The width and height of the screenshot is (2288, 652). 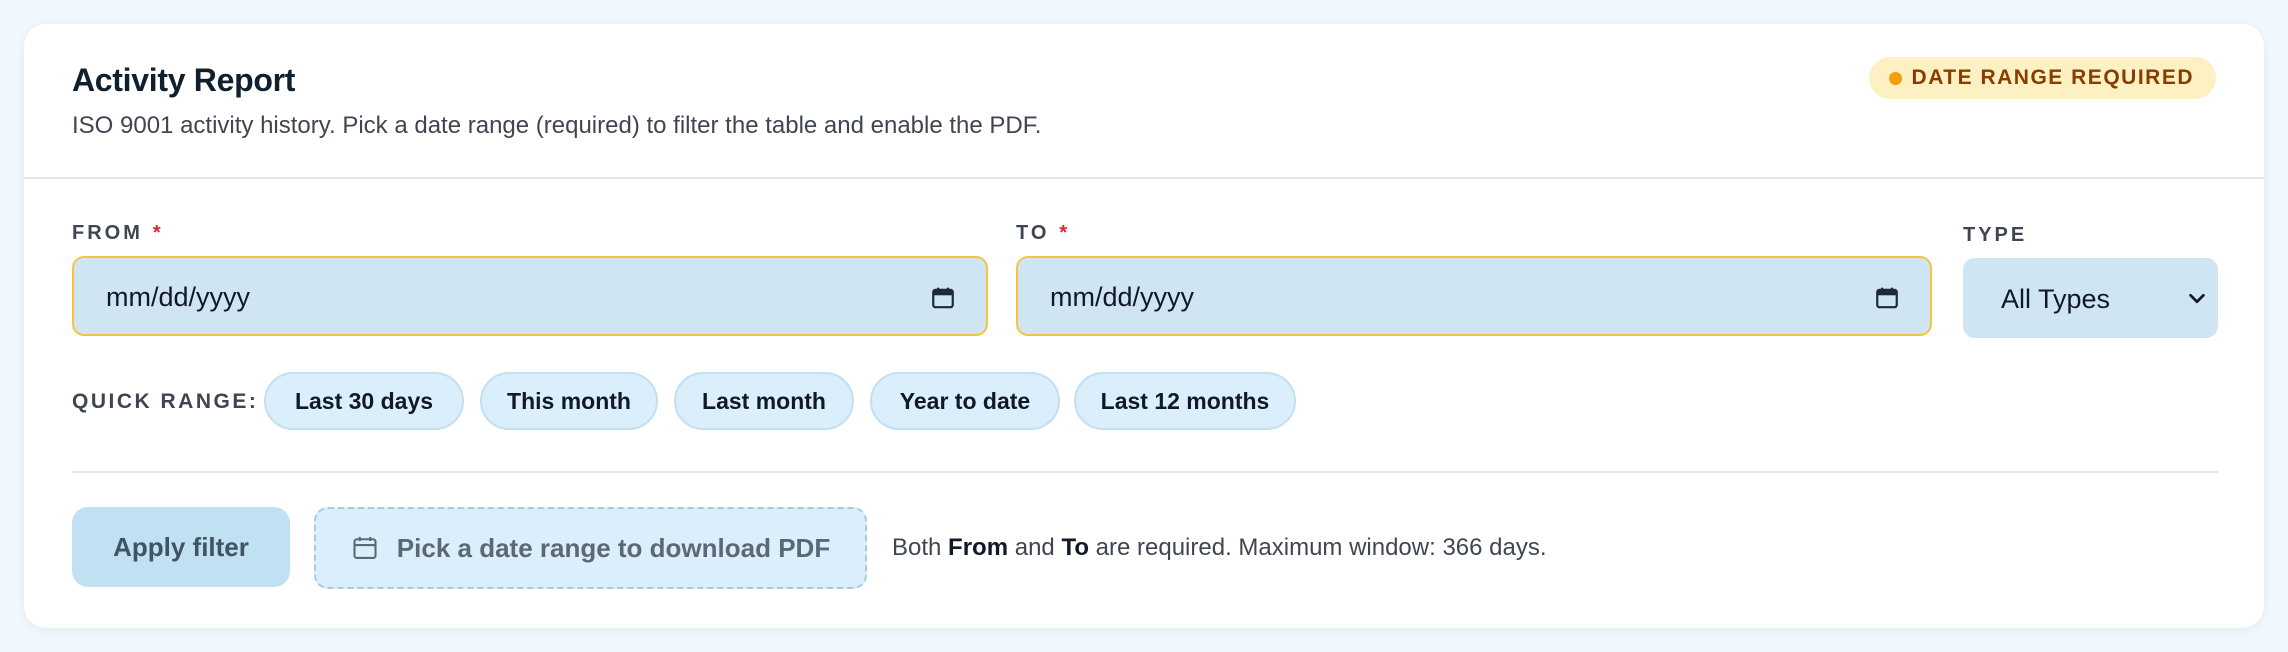 I want to click on type-select: All Types, so click(x=2090, y=298).